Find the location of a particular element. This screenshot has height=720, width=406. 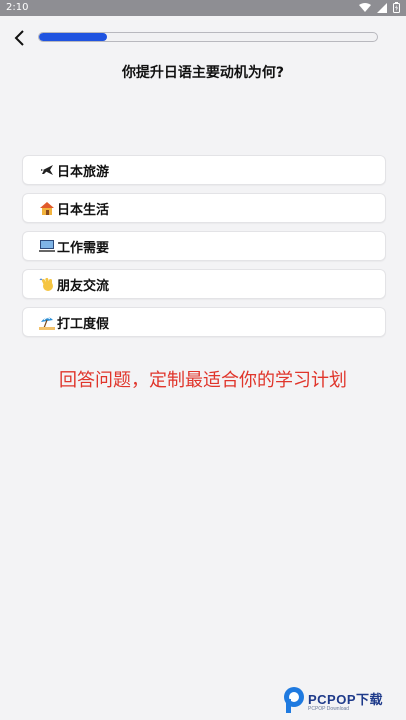

progress-bar is located at coordinates (208, 37).